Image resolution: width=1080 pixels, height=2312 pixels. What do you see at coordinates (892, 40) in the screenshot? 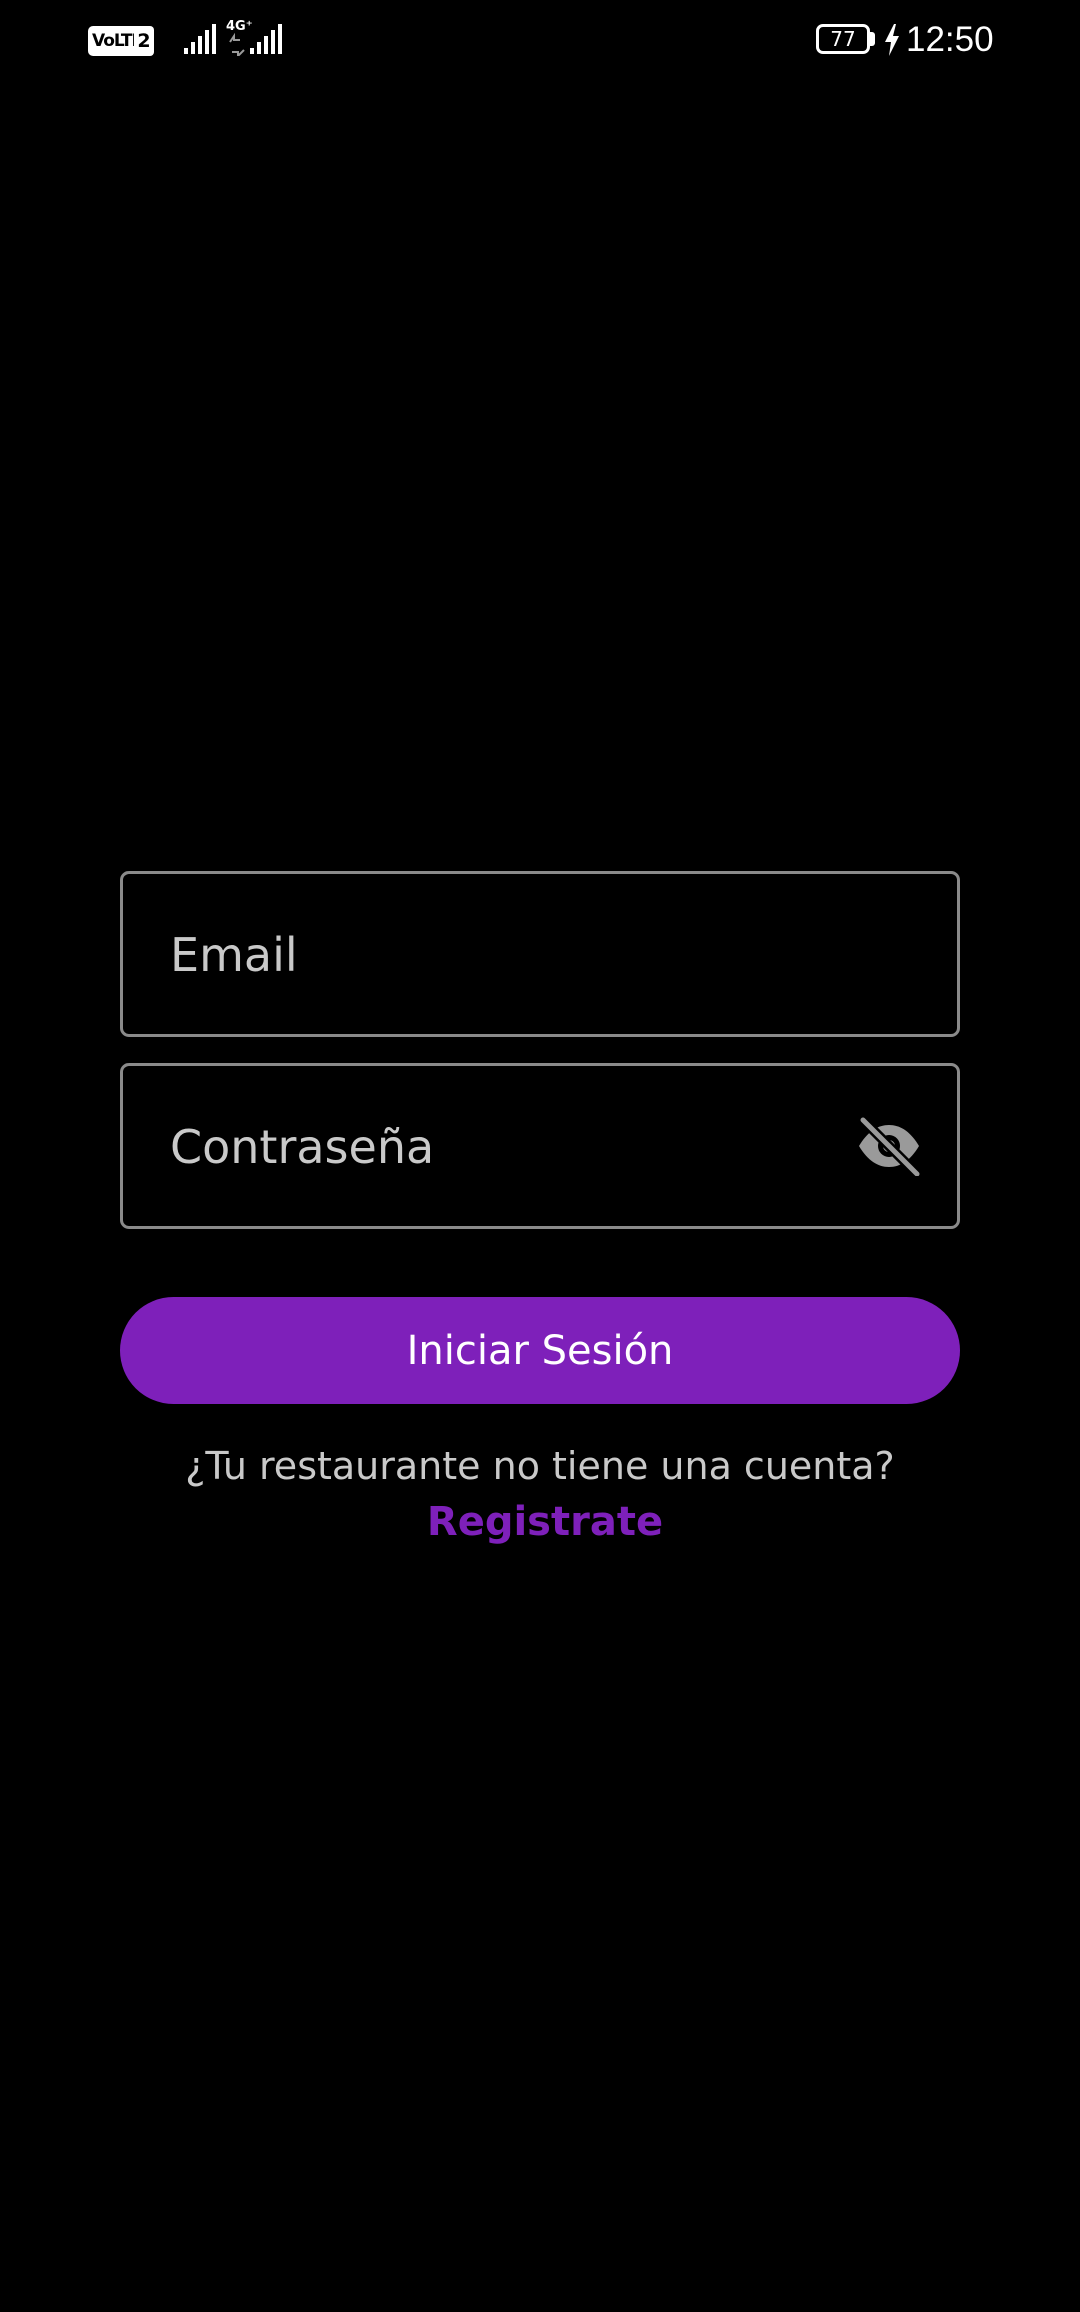
I see `charging-icon` at bounding box center [892, 40].